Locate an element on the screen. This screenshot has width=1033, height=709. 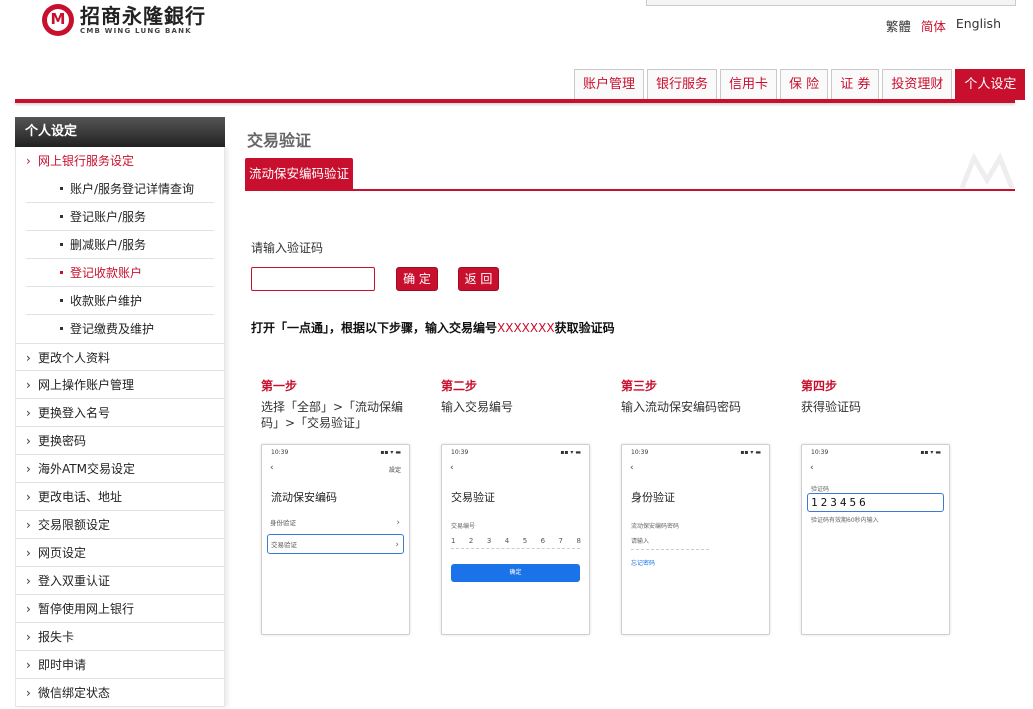
phone-digit: 6 is located at coordinates (543, 541).